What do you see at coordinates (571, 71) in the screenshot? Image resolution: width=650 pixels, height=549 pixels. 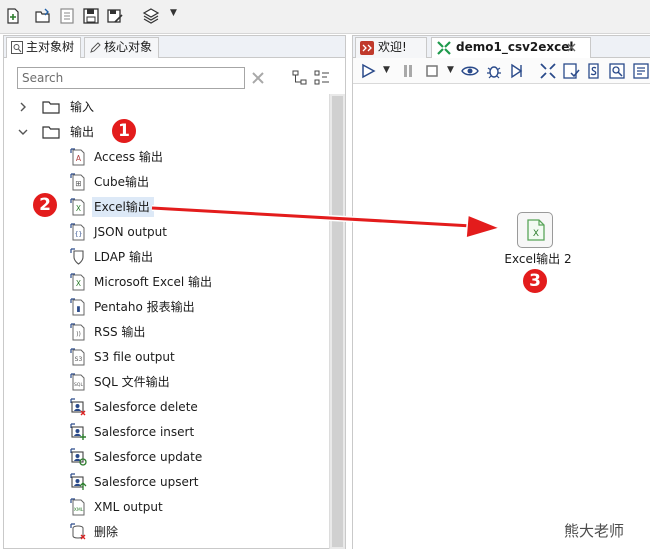 I see `impact-analysis-icon` at bounding box center [571, 71].